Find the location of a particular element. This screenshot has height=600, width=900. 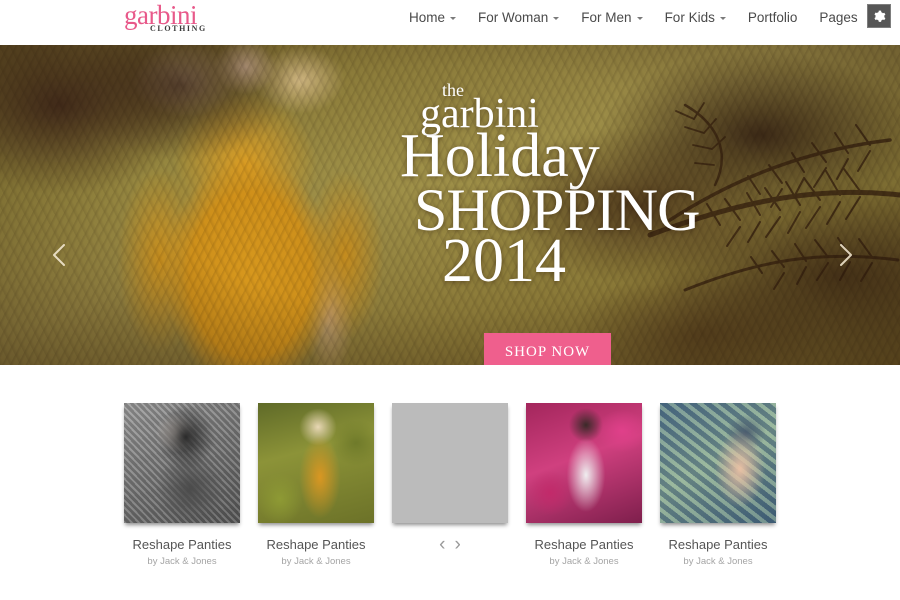

nav-item-for-woman: For Woman is located at coordinates (518, 17).